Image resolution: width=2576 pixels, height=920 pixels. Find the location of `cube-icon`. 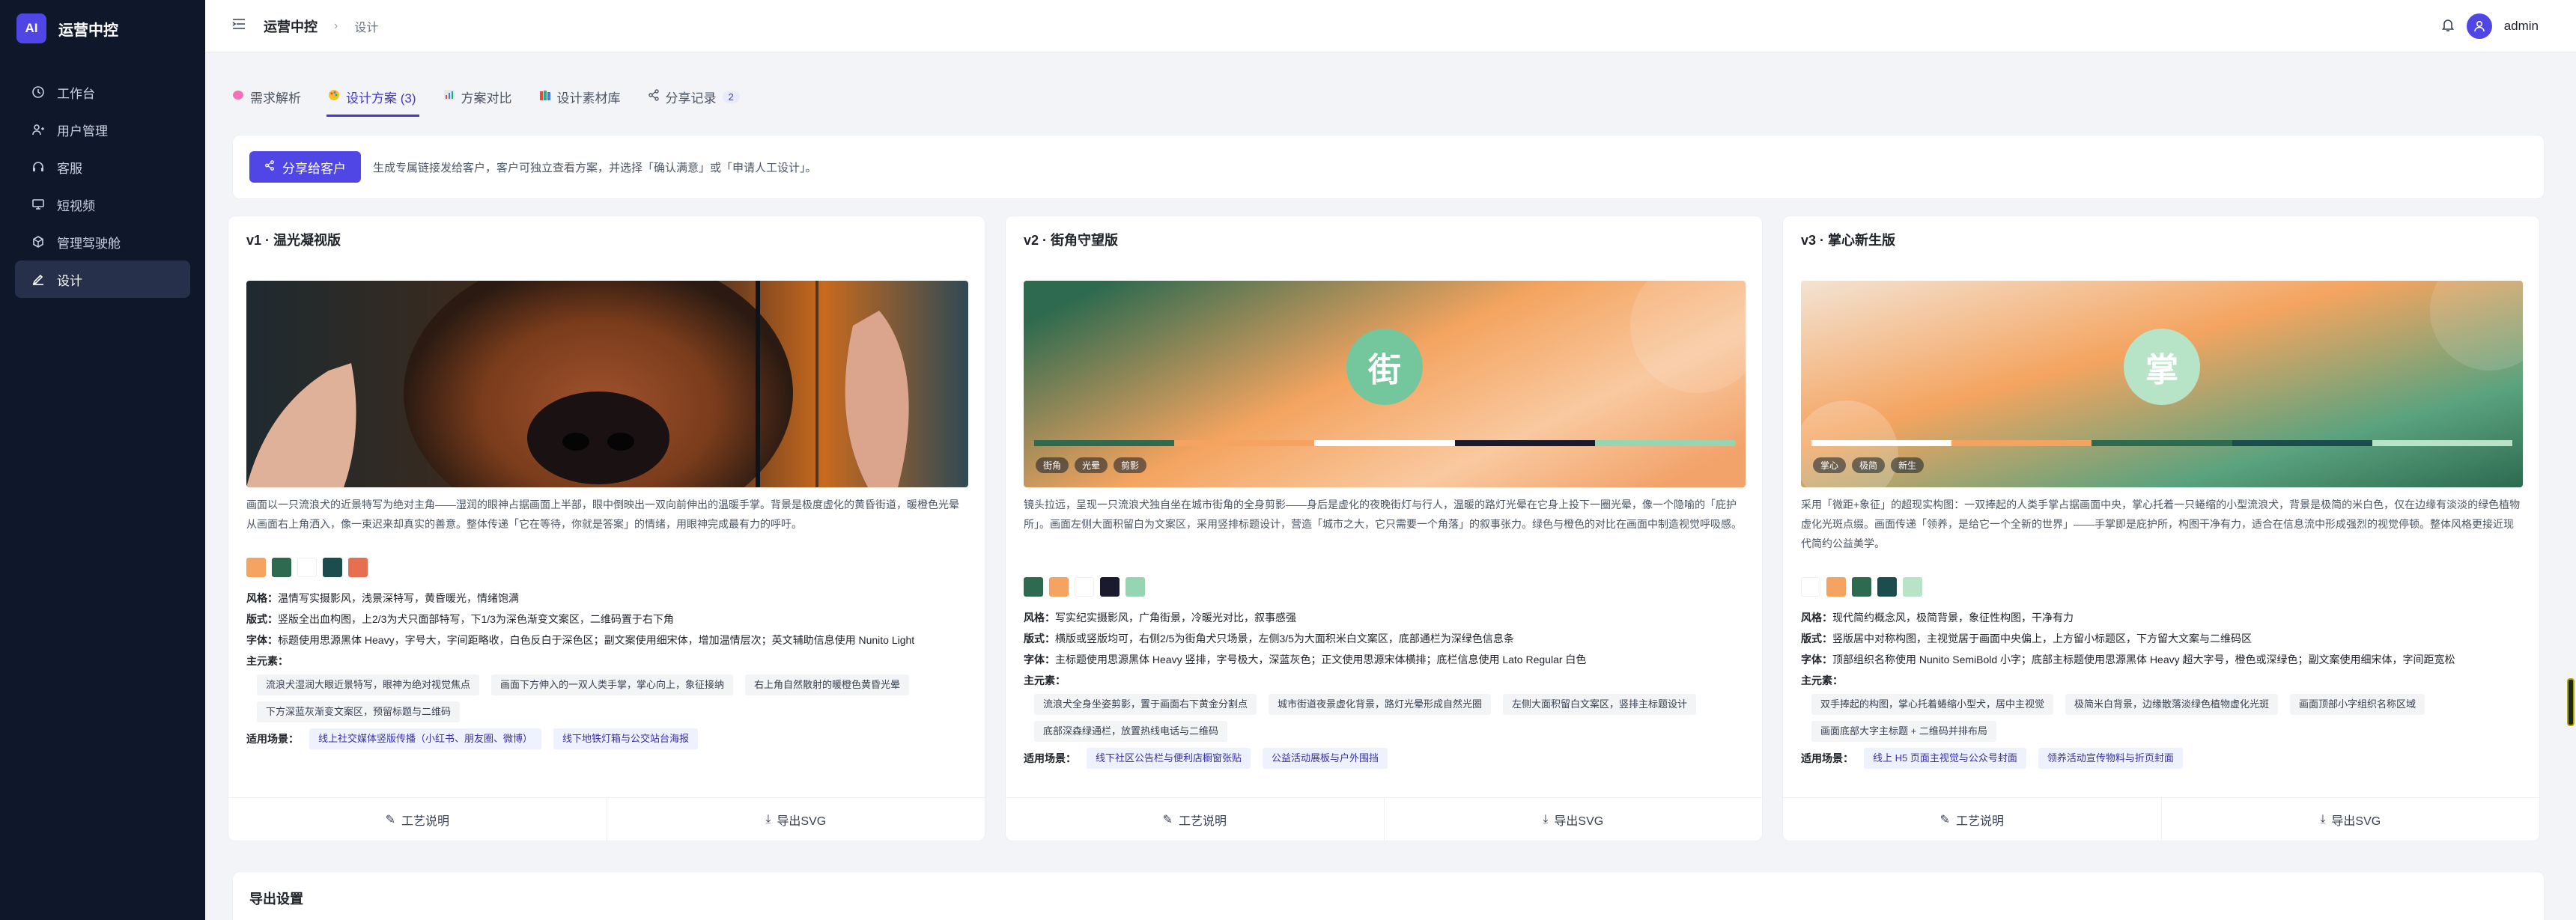

cube-icon is located at coordinates (38, 242).